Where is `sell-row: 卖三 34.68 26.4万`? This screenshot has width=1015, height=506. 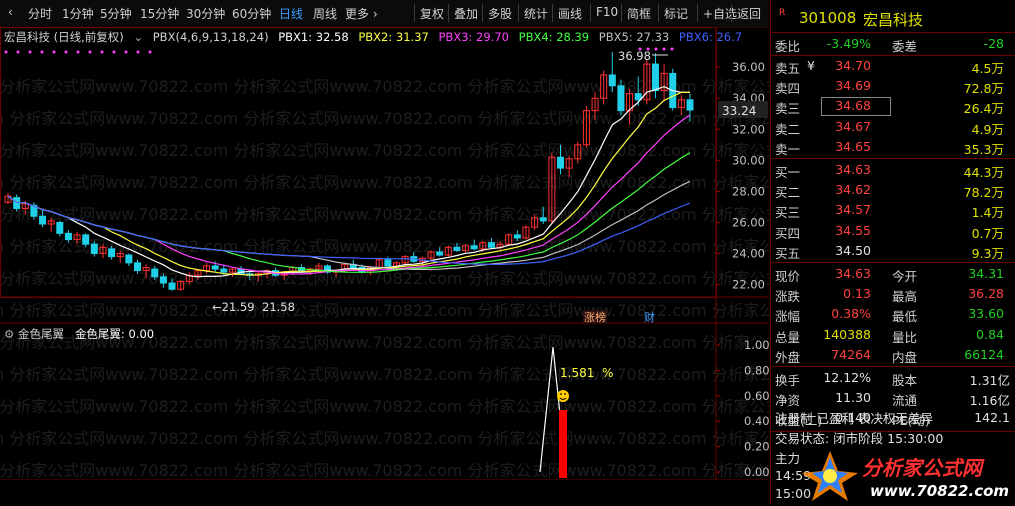 sell-row: 卖三 34.68 26.4万 is located at coordinates (893, 106).